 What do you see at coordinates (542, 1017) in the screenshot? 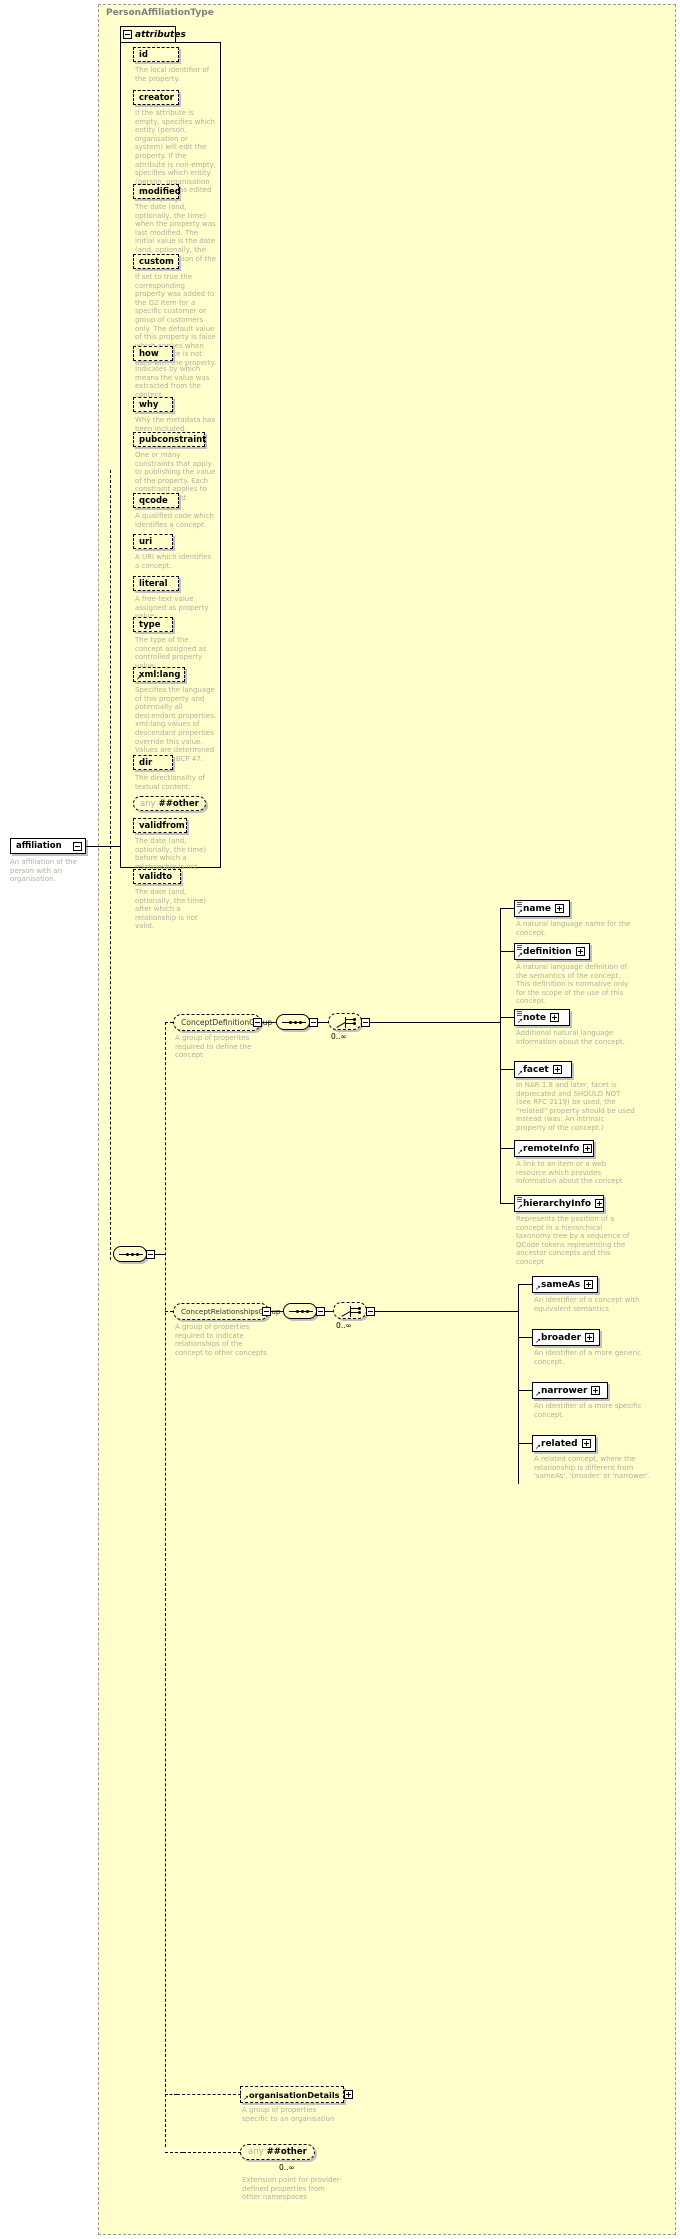
I see `element-node-note: ↗ note` at bounding box center [542, 1017].